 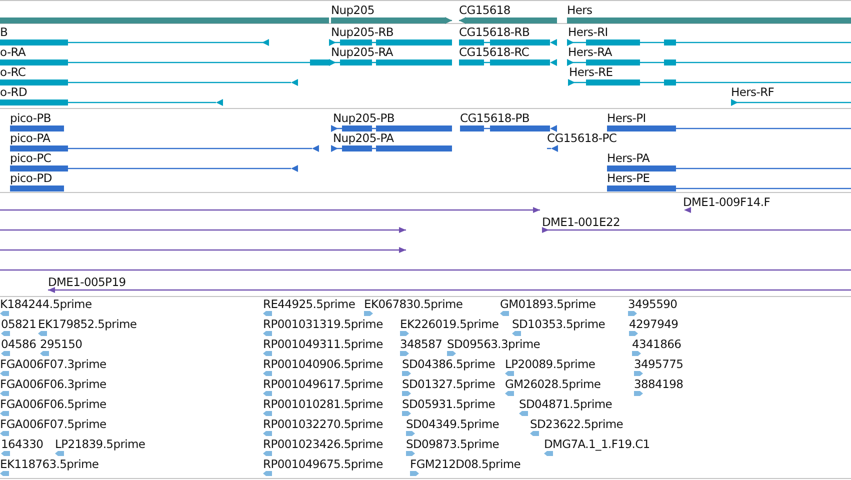 What do you see at coordinates (13, 52) in the screenshot?
I see `feature-label: o-RA` at bounding box center [13, 52].